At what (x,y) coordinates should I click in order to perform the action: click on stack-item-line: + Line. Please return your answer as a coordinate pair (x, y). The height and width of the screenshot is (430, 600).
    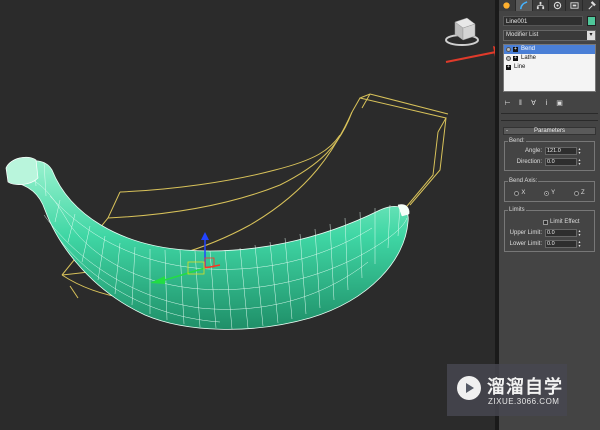
    Looking at the image, I should click on (549, 67).